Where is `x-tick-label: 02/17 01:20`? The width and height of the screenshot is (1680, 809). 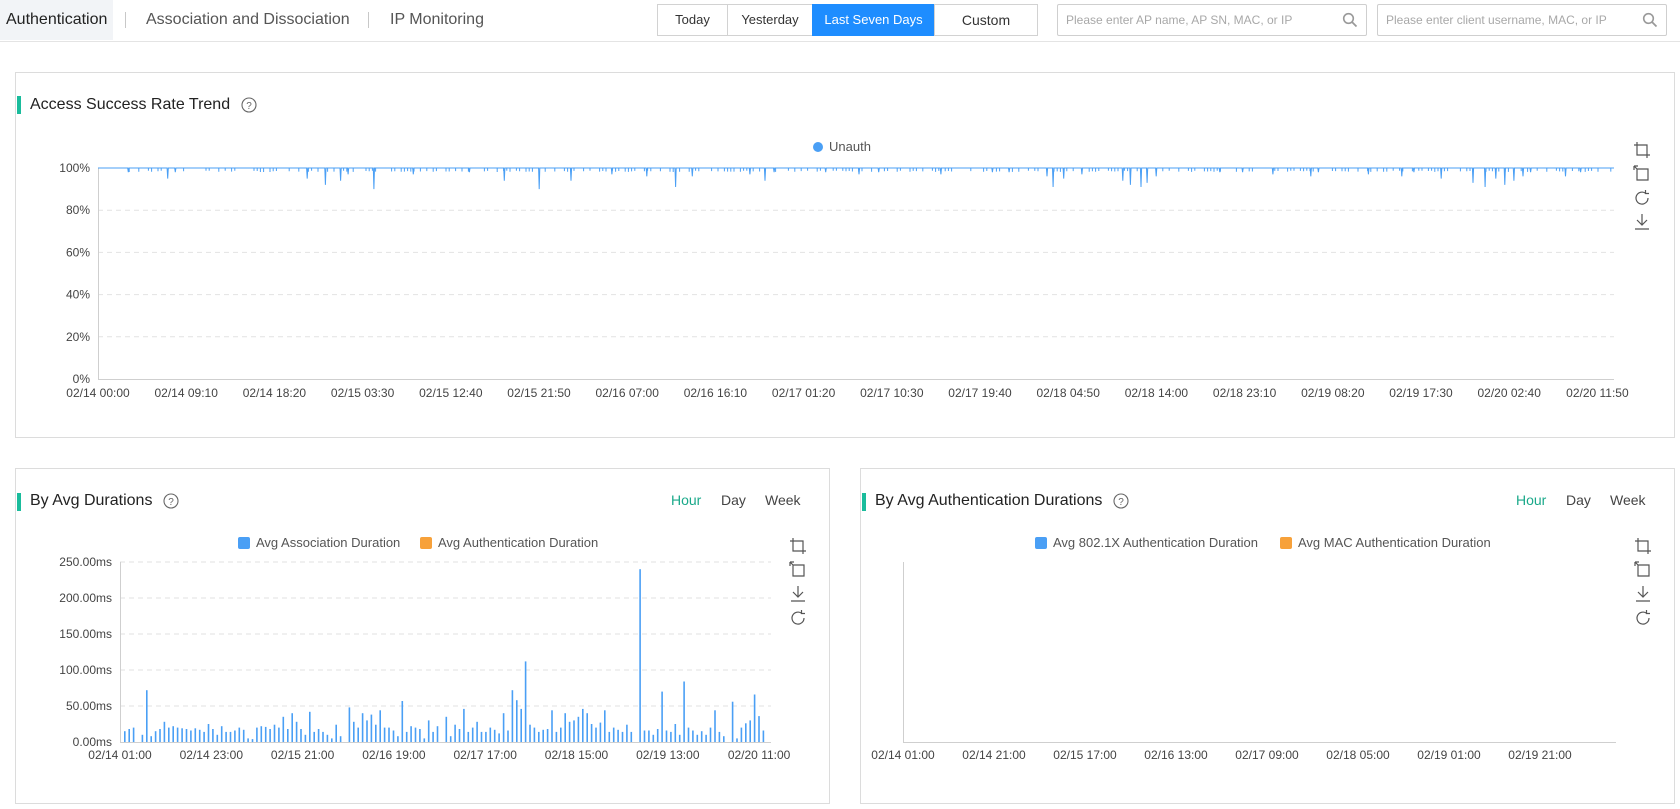 x-tick-label: 02/17 01:20 is located at coordinates (804, 393).